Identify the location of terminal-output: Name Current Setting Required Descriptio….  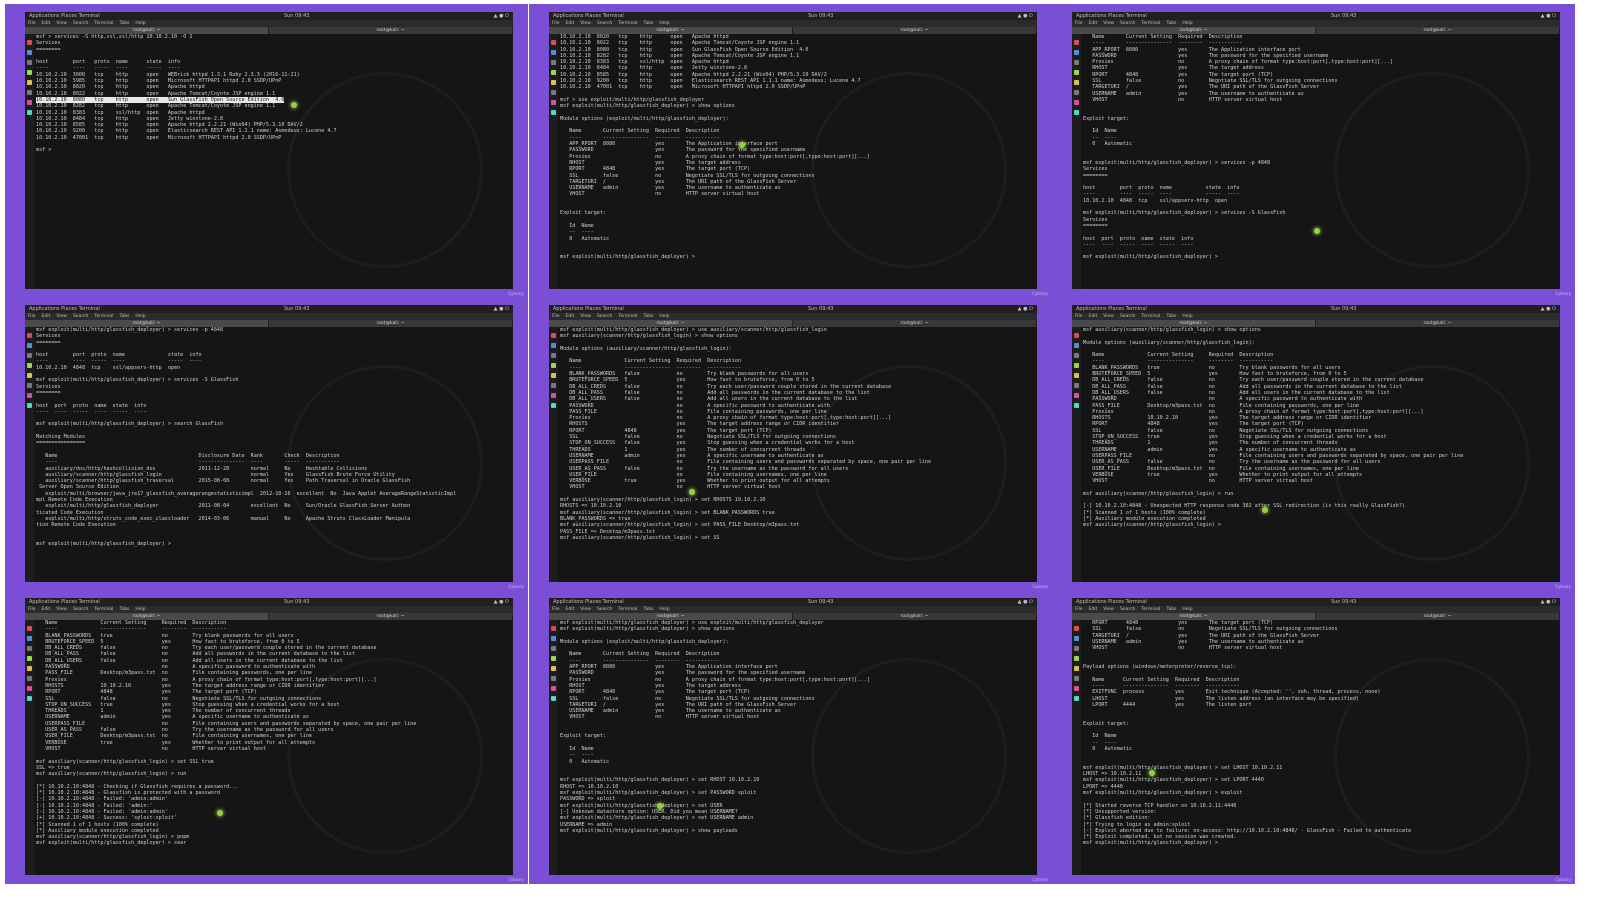
(273, 746).